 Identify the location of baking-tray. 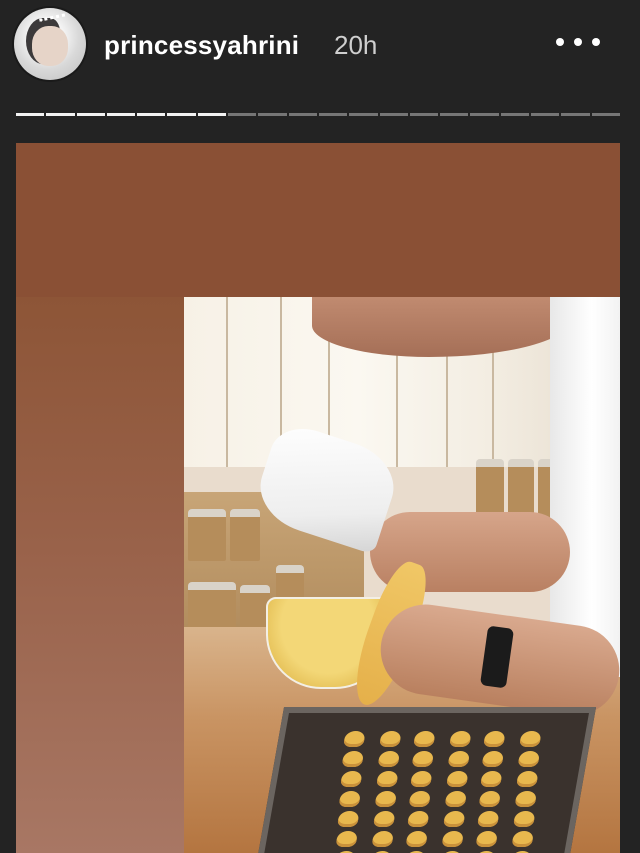
(424, 780).